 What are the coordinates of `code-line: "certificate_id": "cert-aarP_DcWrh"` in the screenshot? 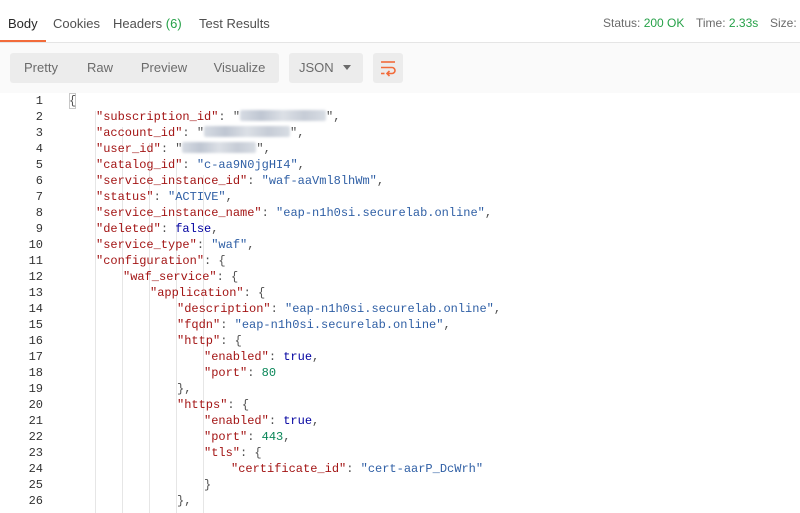 It's located at (357, 469).